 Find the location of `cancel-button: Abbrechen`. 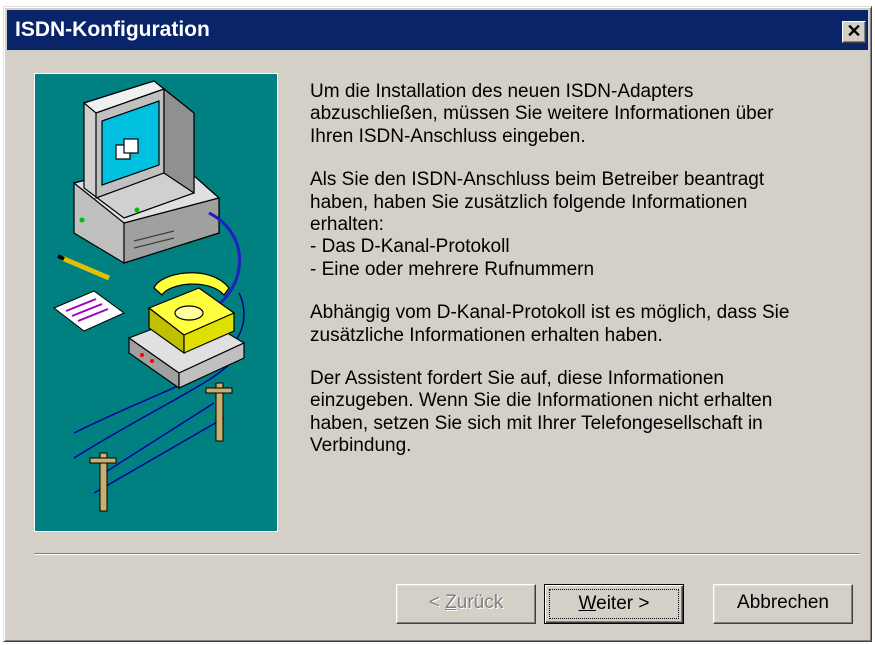

cancel-button: Abbrechen is located at coordinates (783, 604).